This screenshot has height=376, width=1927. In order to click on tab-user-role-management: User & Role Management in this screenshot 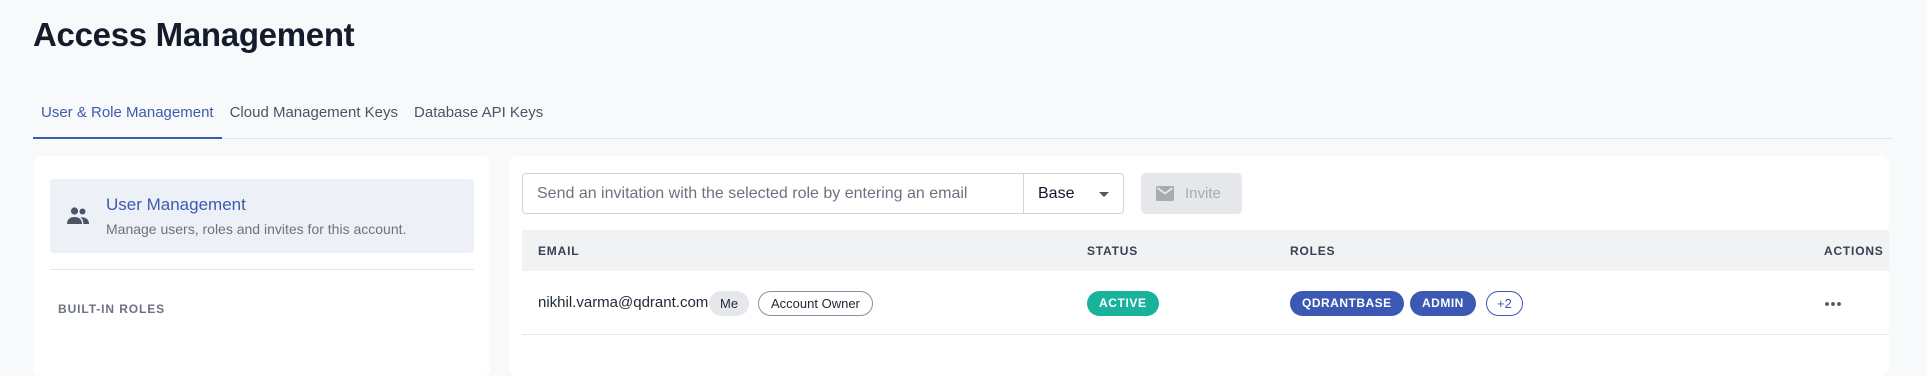, I will do `click(127, 116)`.